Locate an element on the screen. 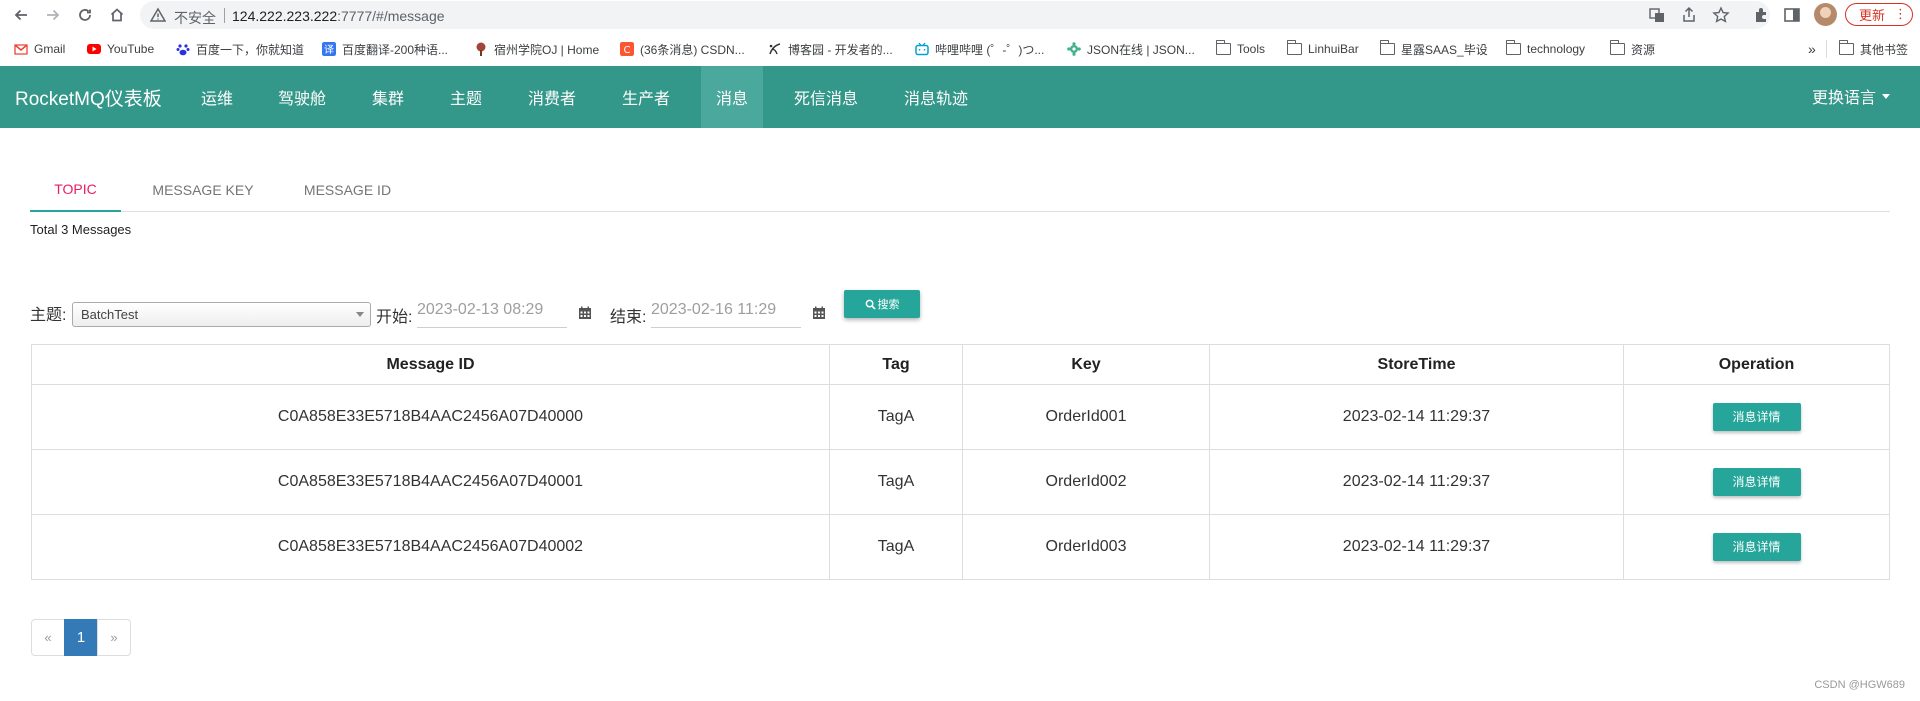  bookmark-suzhou-oj: 宿州学院OJ | Home is located at coordinates (536, 49).